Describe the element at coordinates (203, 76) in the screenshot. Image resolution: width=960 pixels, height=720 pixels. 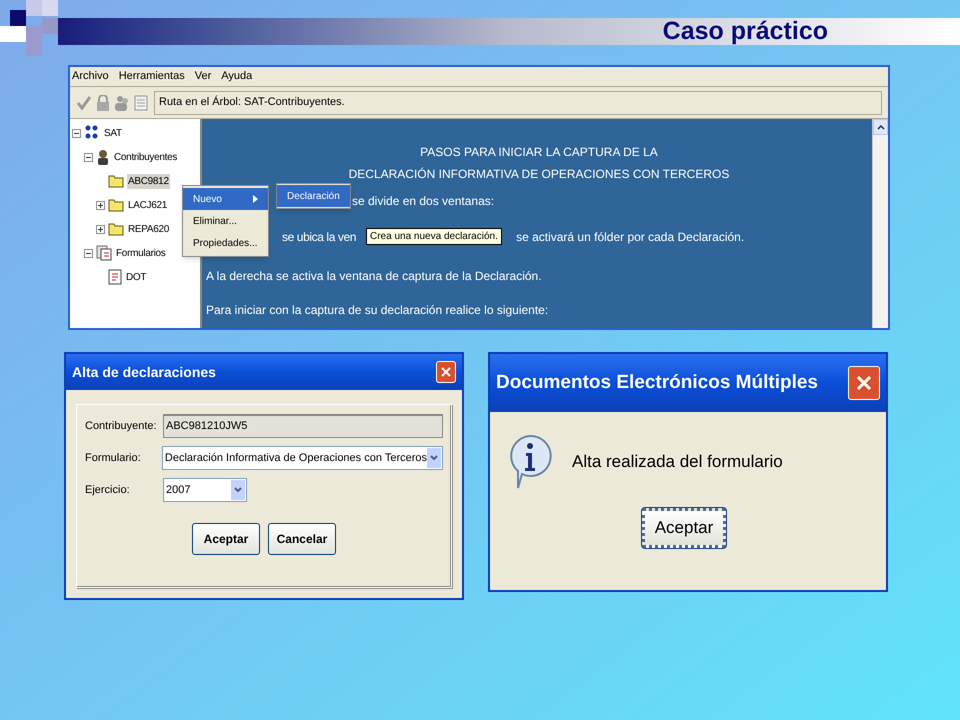
I see `menu-item: Ver` at that location.